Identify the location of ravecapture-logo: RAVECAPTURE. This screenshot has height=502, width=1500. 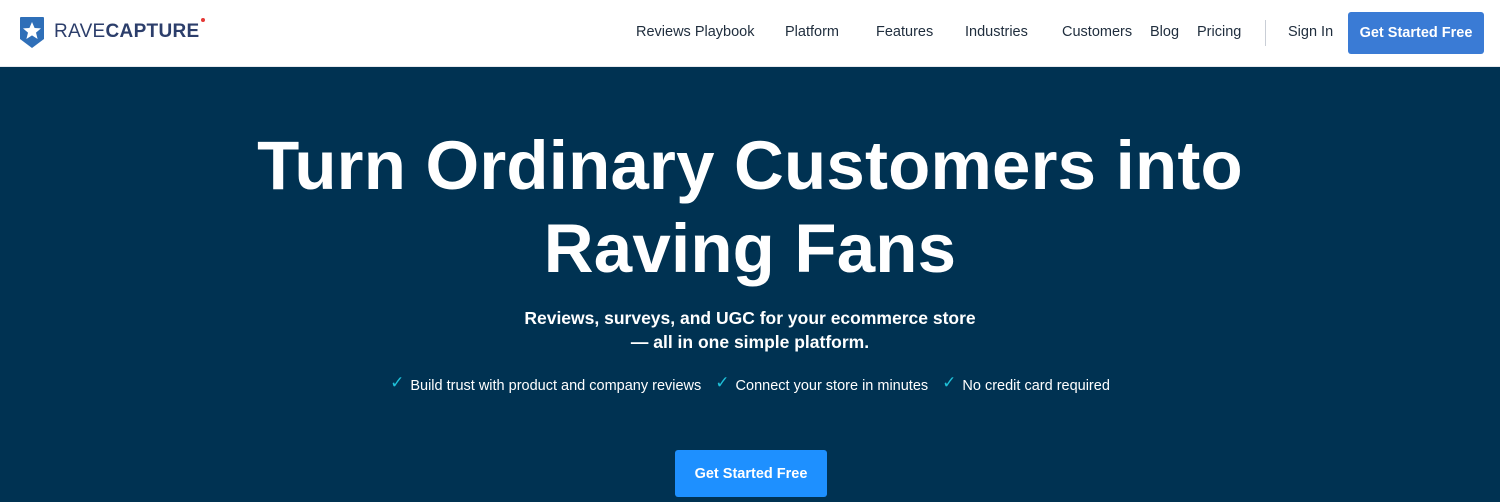
(112, 32).